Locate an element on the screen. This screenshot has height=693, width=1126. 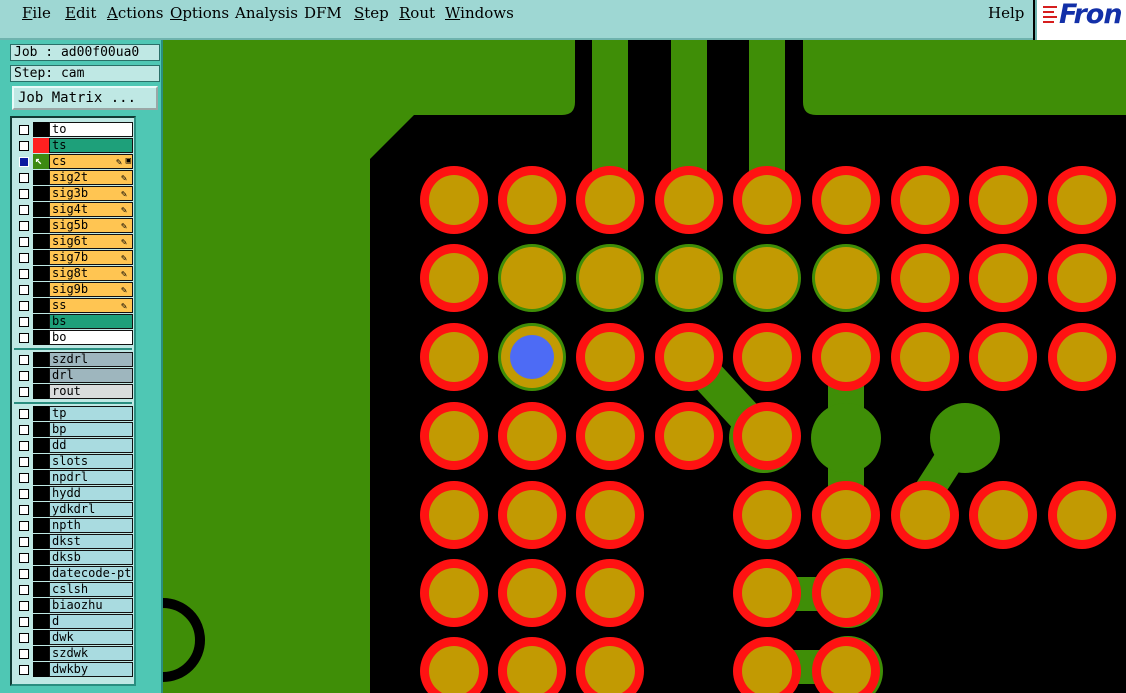
layer-row-dd: dd is located at coordinates (75, 445).